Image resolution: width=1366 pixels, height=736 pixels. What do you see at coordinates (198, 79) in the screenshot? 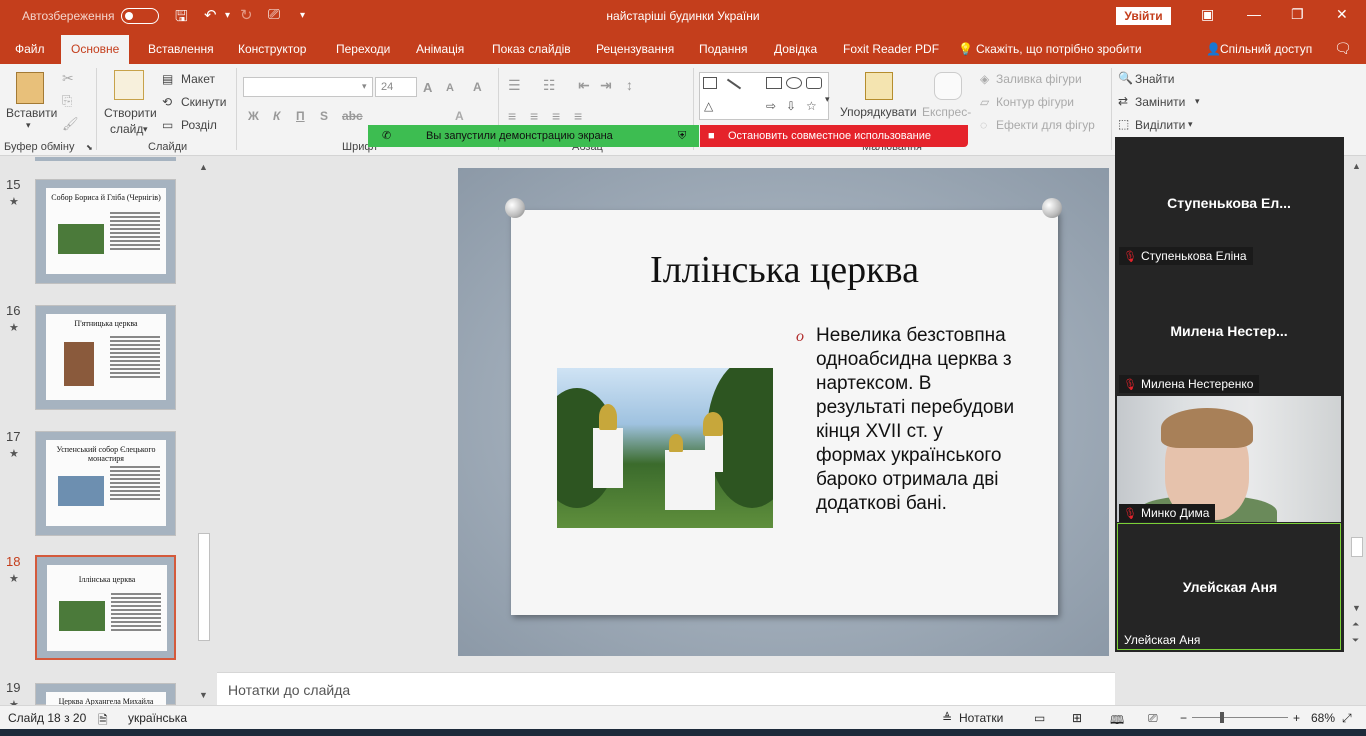
I see `layout-button: Макет` at bounding box center [198, 79].